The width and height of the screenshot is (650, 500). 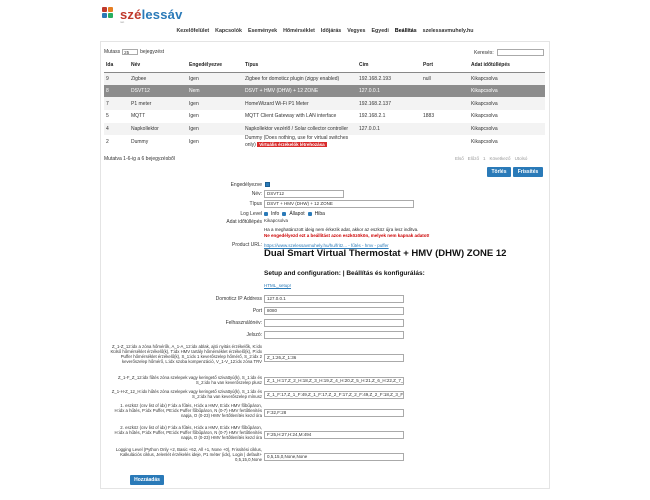 I want to click on nav-item-events: Események, so click(x=262, y=31).